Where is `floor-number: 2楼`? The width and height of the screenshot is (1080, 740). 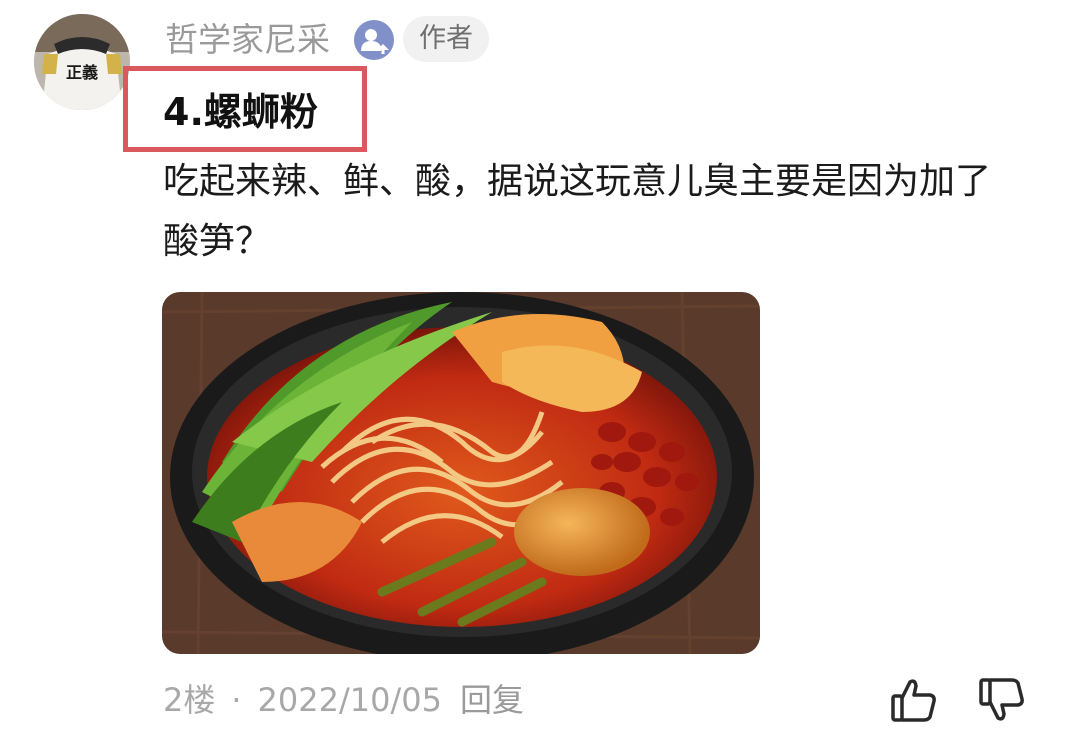 floor-number: 2楼 is located at coordinates (189, 700).